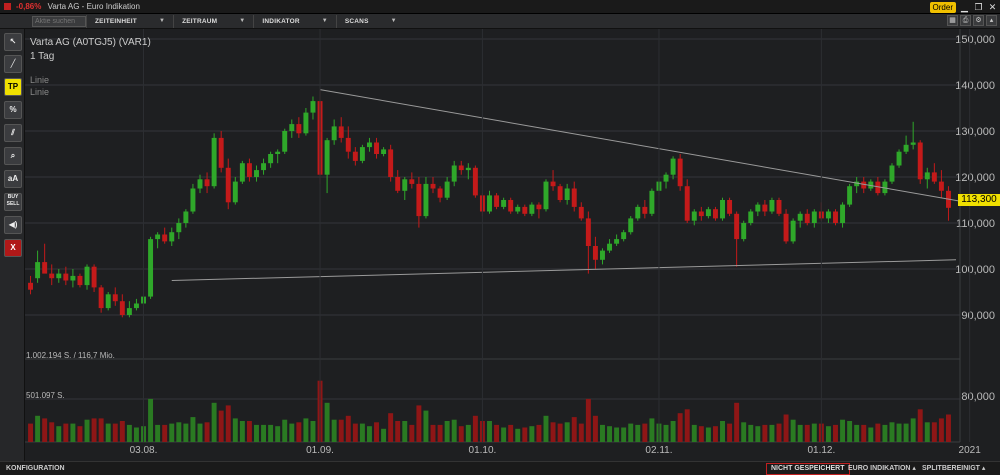 This screenshot has width=1000, height=475. Describe the element at coordinates (978, 20) in the screenshot. I see `settings-icon: ⚙` at that location.